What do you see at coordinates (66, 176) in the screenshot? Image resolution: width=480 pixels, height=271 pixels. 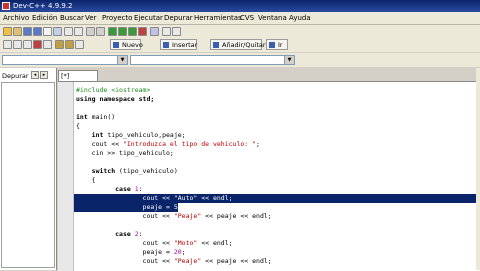 I see `editor-gutter` at bounding box center [66, 176].